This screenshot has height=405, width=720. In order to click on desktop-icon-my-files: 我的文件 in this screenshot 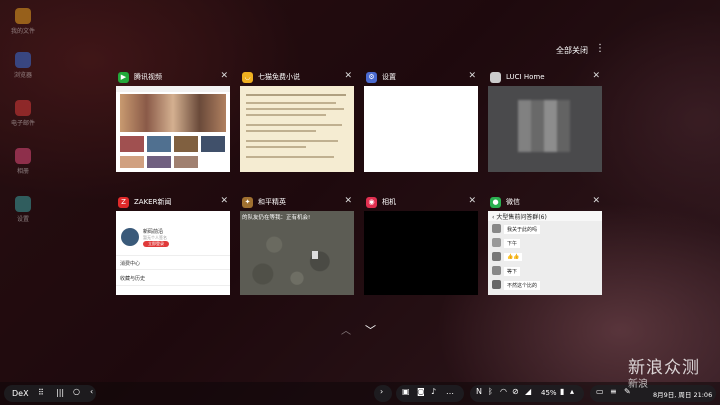, I will do `click(23, 21)`.